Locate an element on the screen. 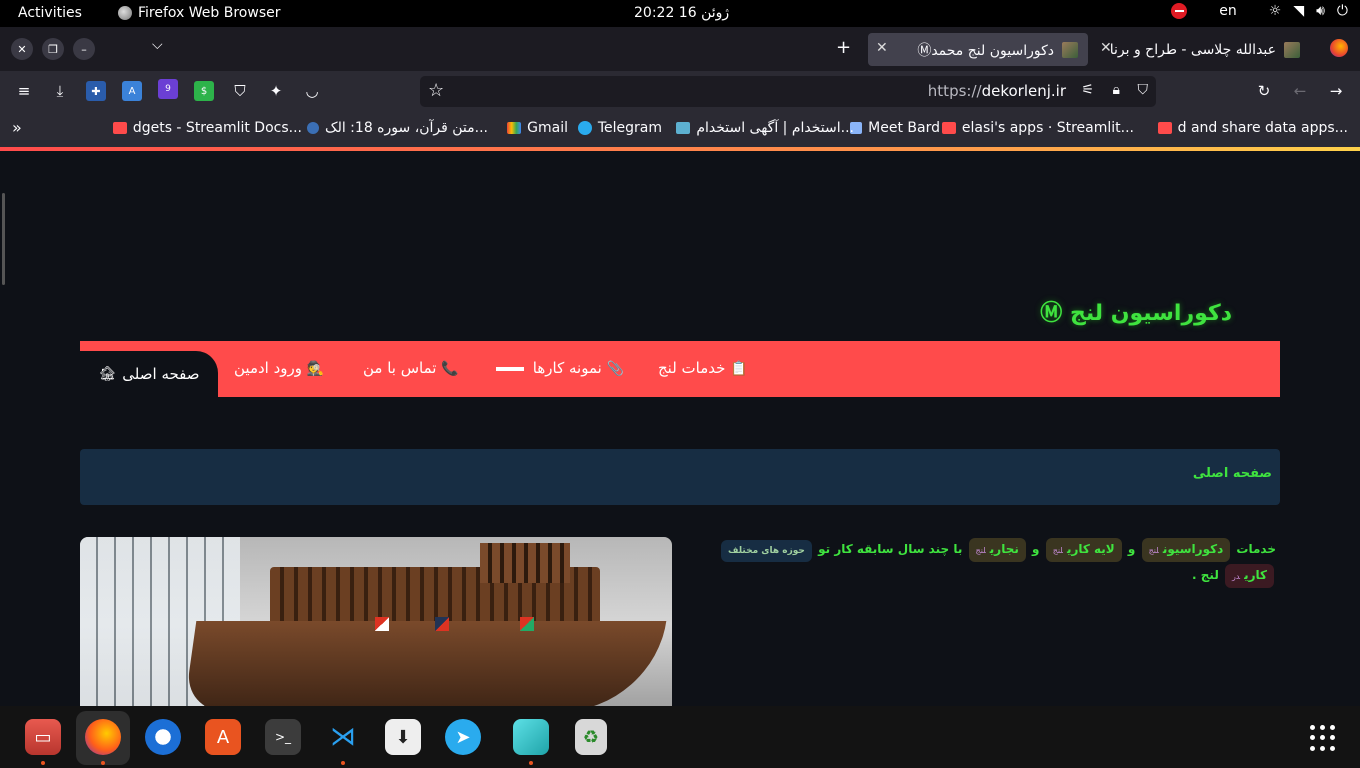  extension-icon: ✚ is located at coordinates (96, 91).